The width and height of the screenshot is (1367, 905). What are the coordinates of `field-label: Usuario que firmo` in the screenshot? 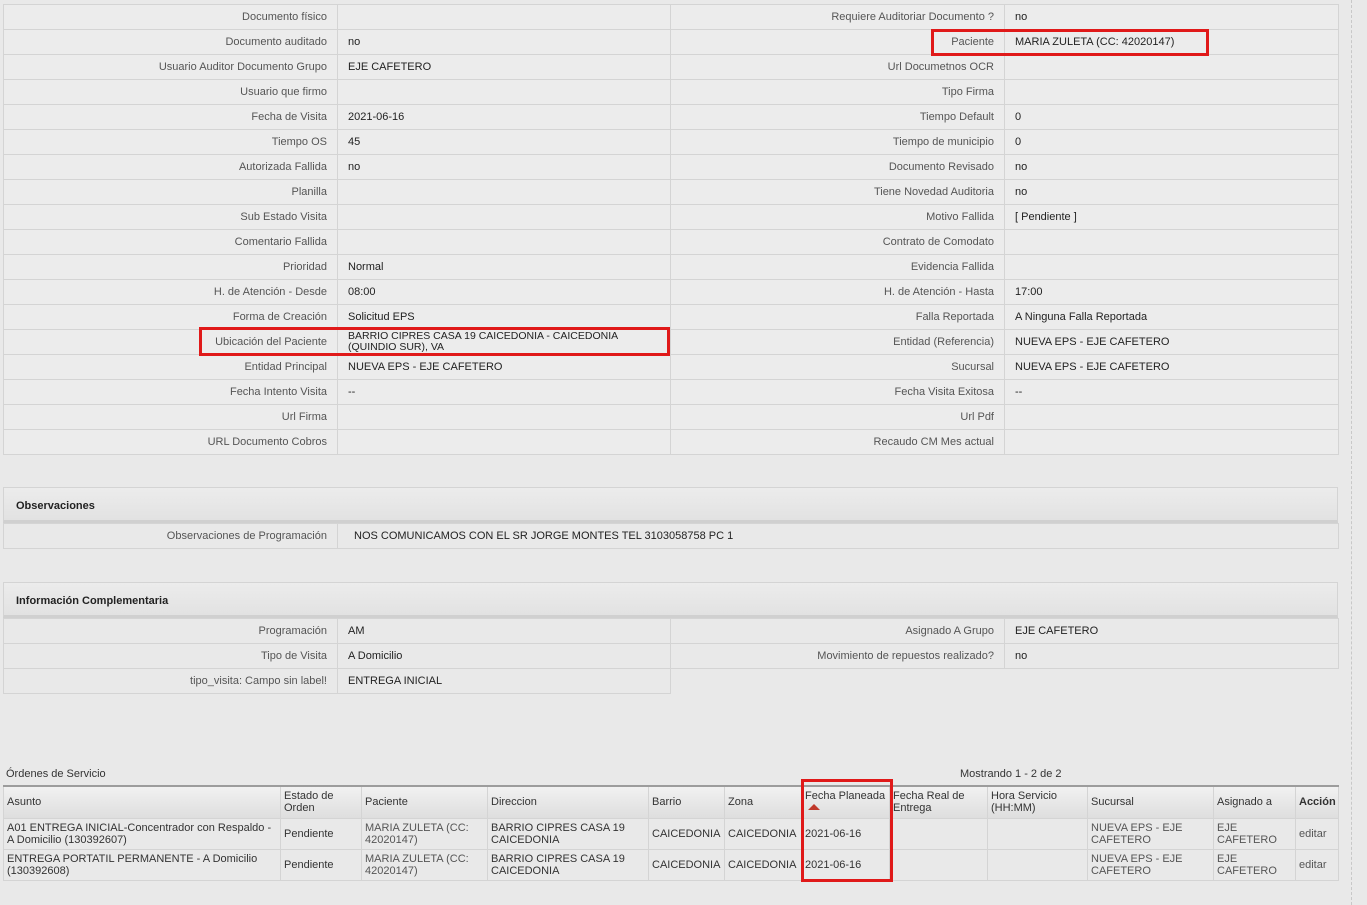 It's located at (170, 92).